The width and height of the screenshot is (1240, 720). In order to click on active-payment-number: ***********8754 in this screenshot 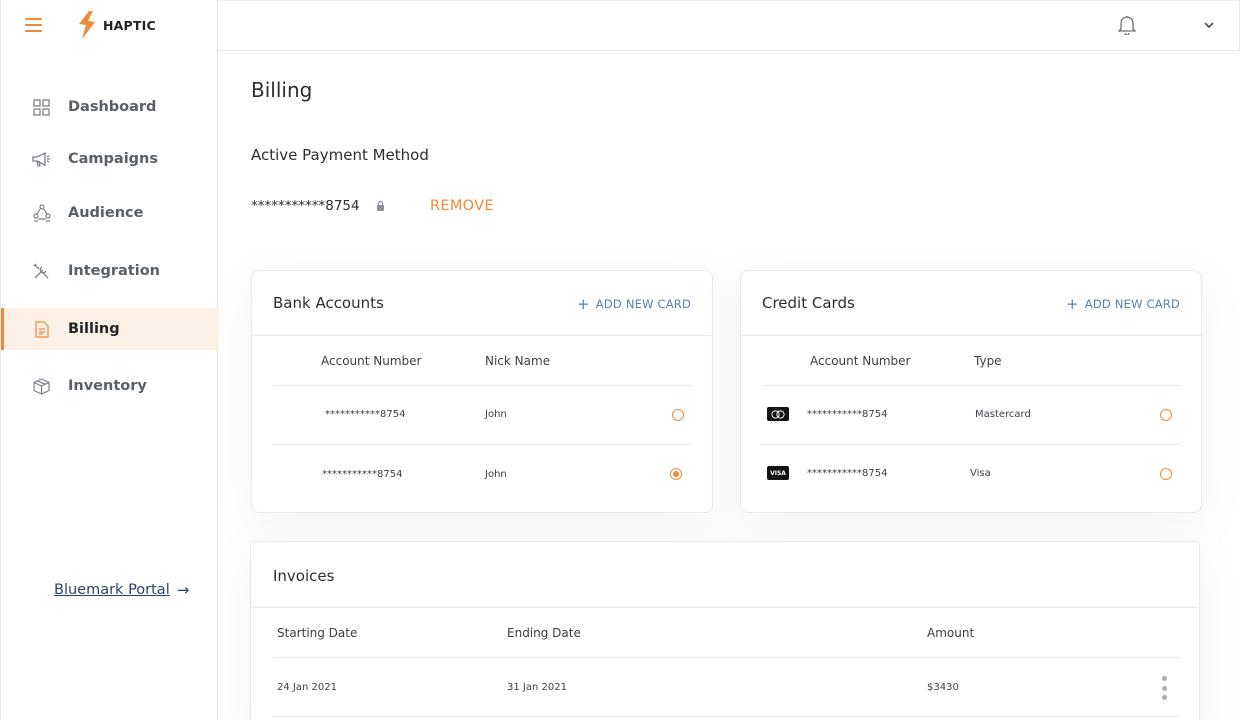, I will do `click(305, 206)`.